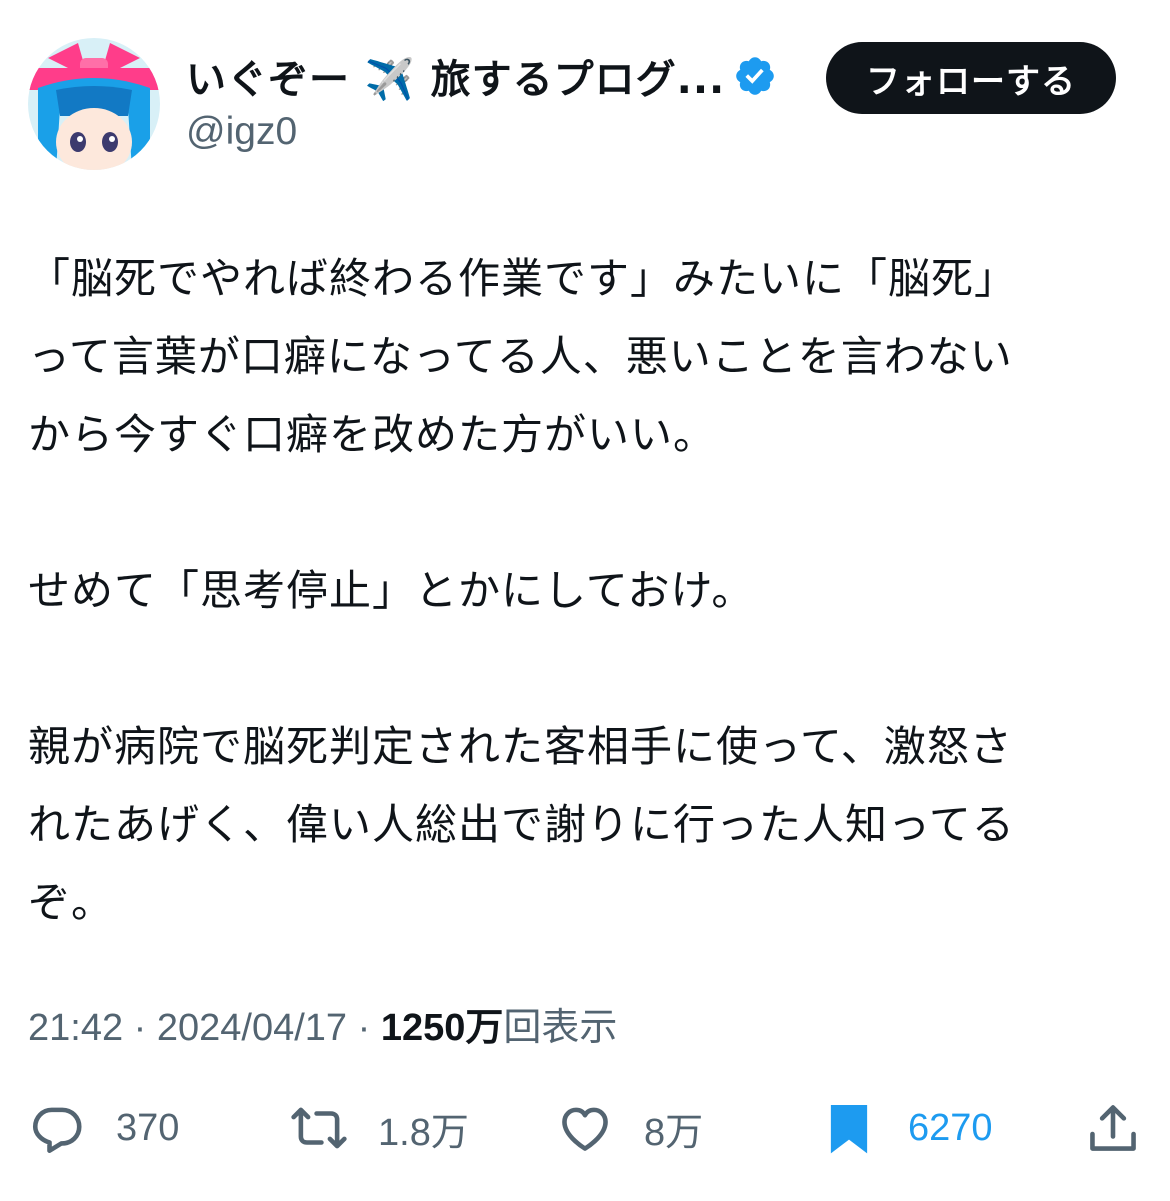 This screenshot has height=1201, width=1170. What do you see at coordinates (423, 1132) in the screenshot?
I see `retweet-count: 1.8万` at bounding box center [423, 1132].